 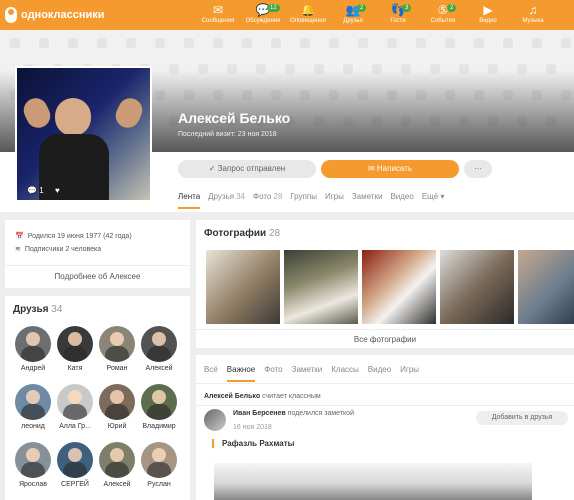 What do you see at coordinates (522, 418) in the screenshot?
I see `add-friend-button: Добавить в друзья` at bounding box center [522, 418].